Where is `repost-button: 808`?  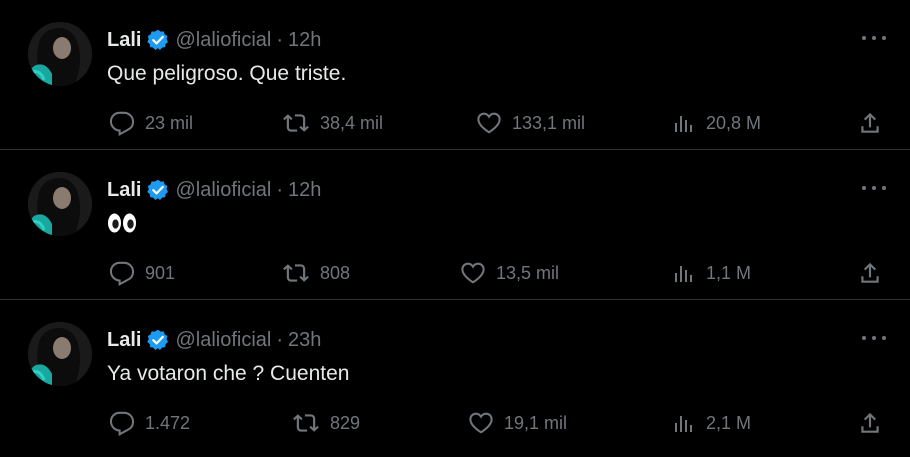 repost-button: 808 is located at coordinates (316, 273).